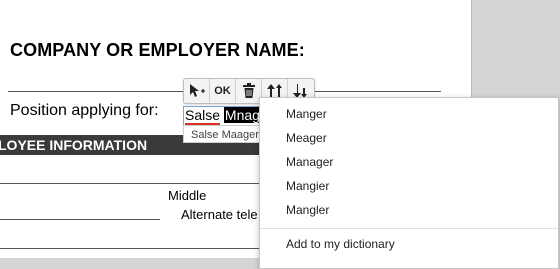  What do you see at coordinates (84, 110) in the screenshot?
I see `position-label: Position applying for:` at bounding box center [84, 110].